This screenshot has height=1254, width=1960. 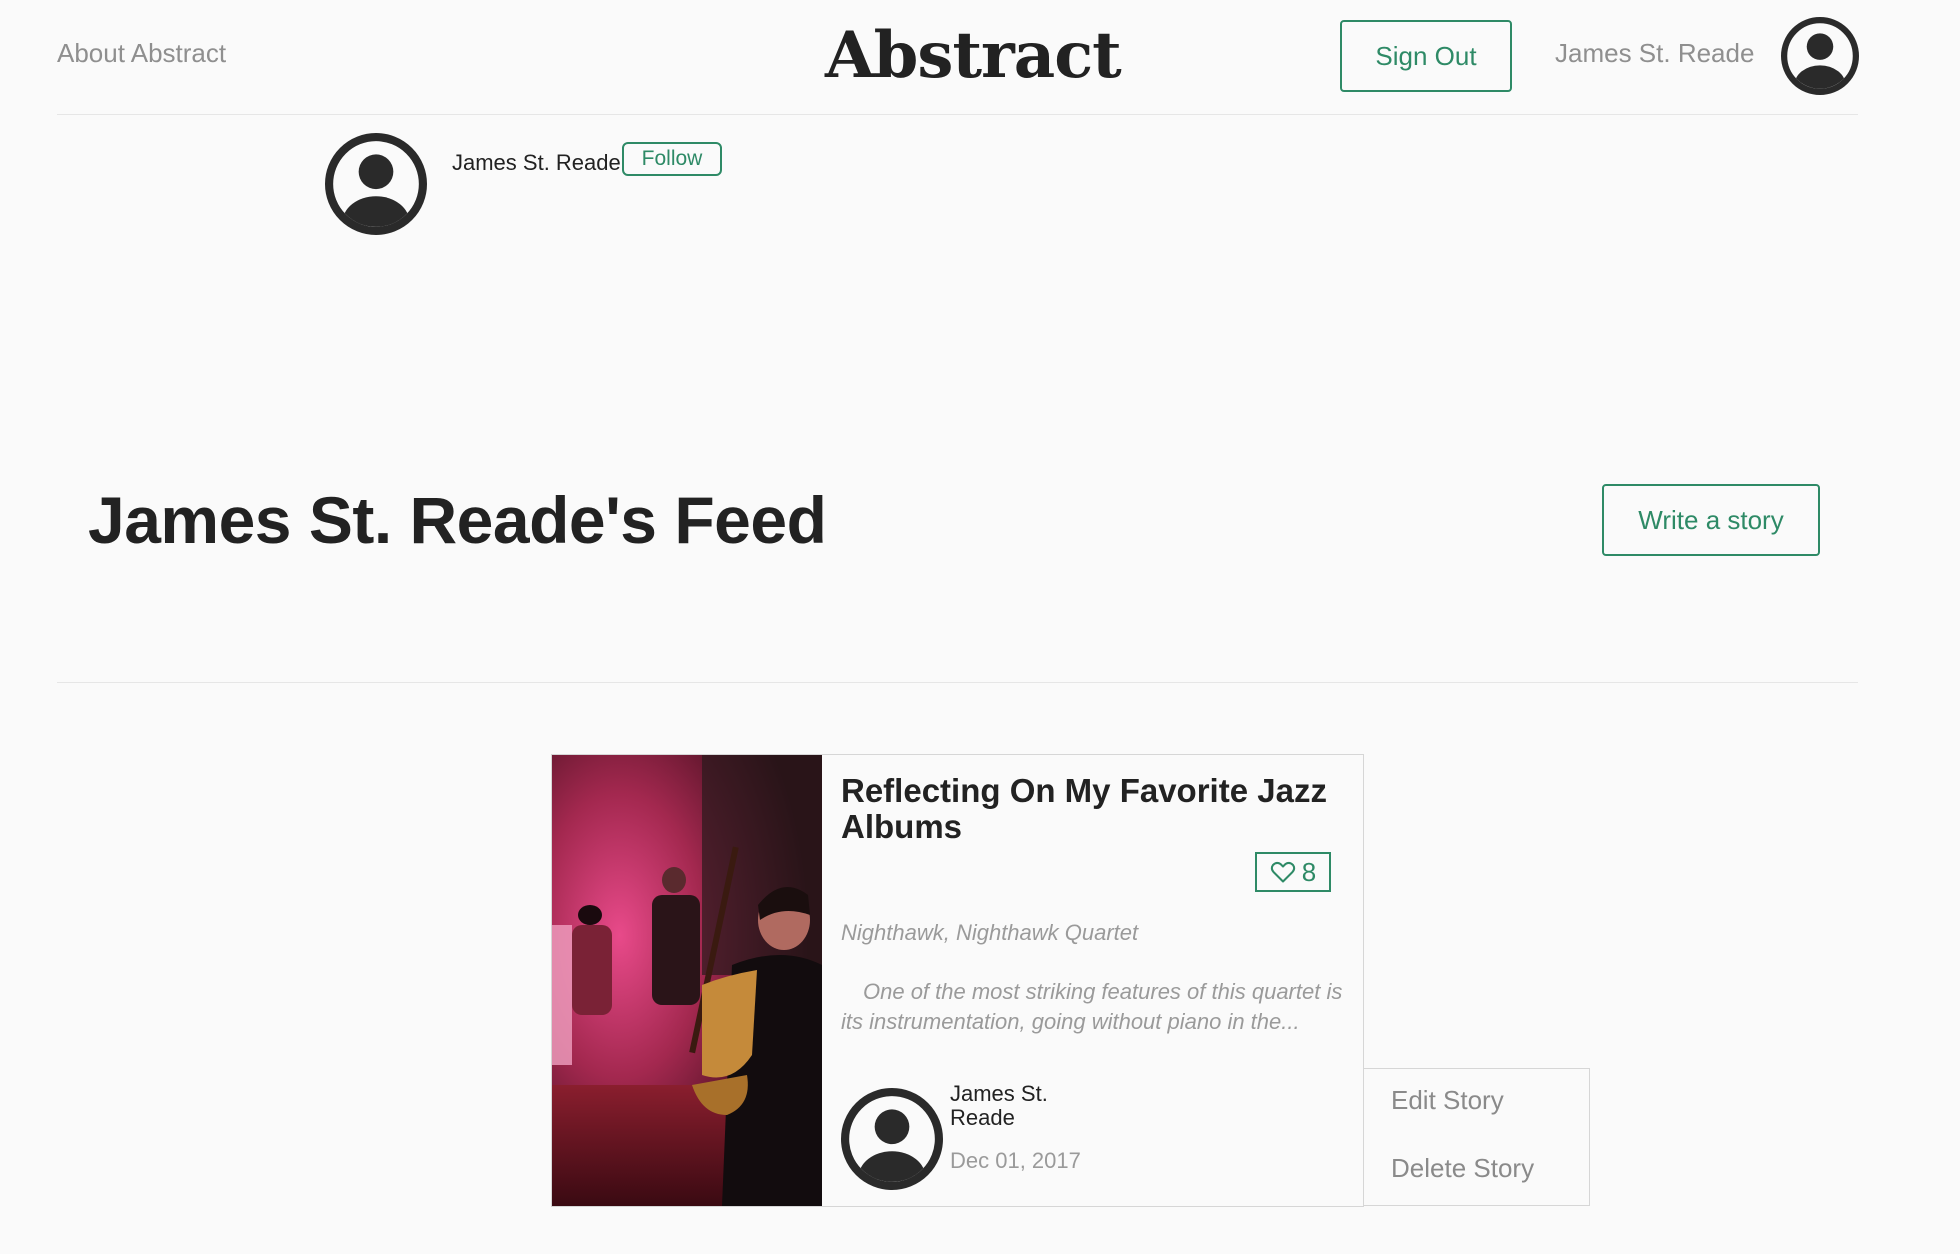 What do you see at coordinates (990, 932) in the screenshot?
I see `story-subtitle: Nighthawk, Nighthawk Quartet` at bounding box center [990, 932].